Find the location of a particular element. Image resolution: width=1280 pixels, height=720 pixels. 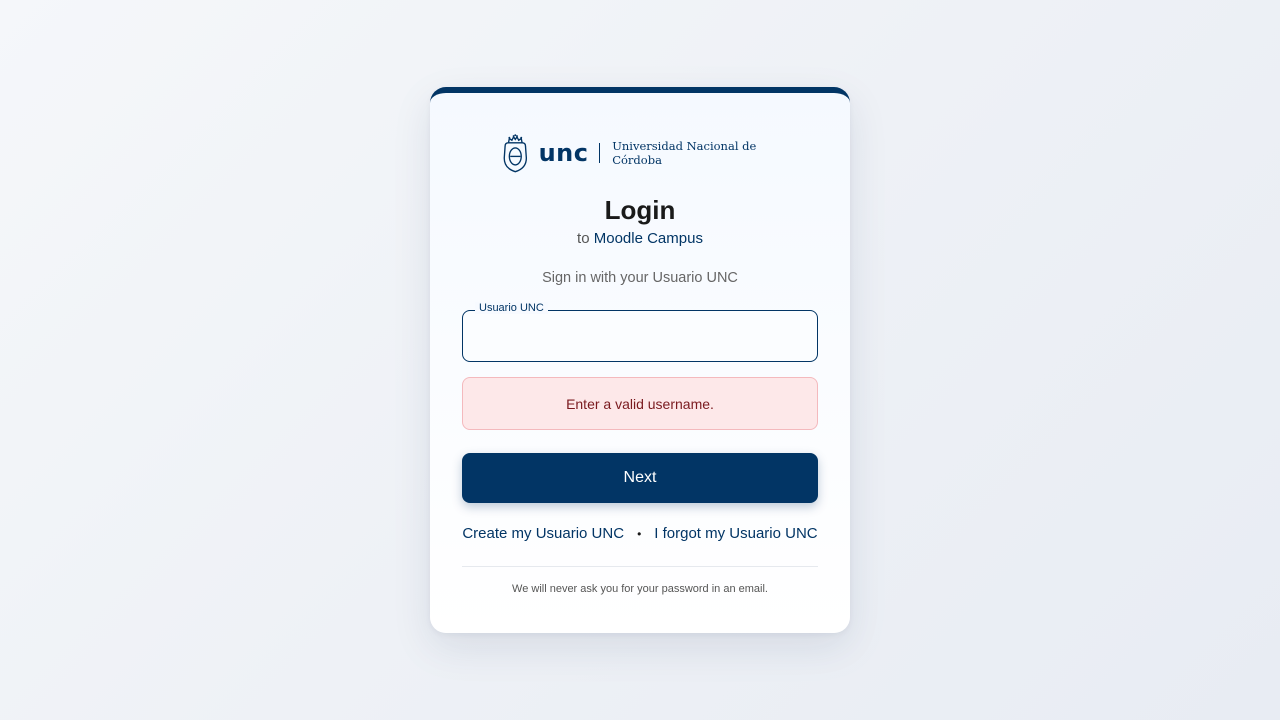

divider is located at coordinates (640, 566).